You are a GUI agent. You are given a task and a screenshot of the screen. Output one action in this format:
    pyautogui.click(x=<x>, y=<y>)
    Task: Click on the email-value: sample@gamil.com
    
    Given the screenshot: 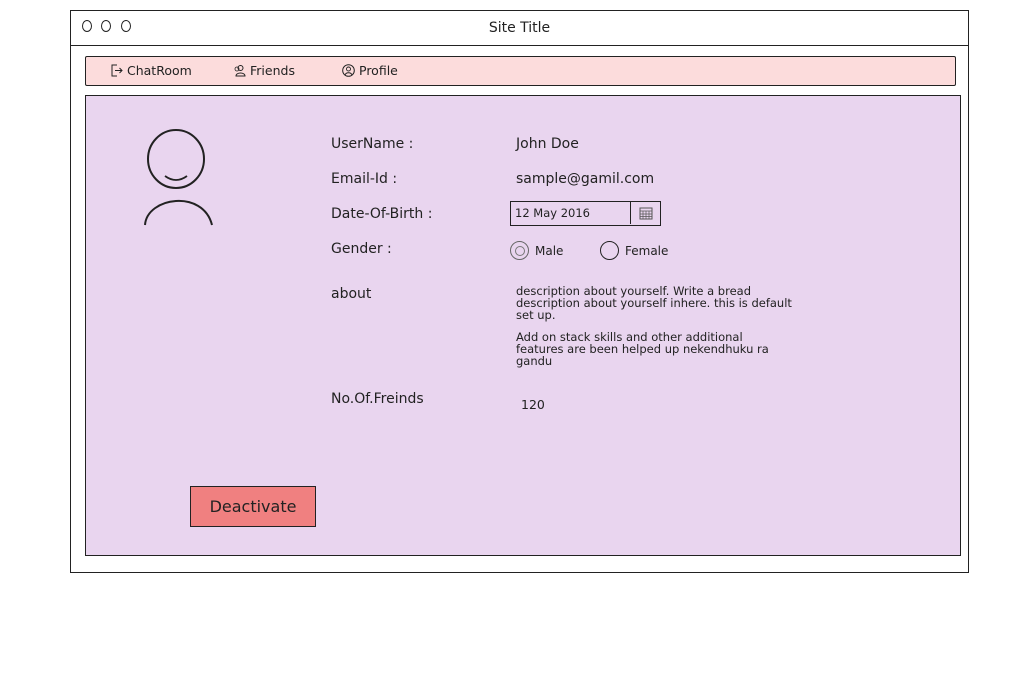 What is the action you would take?
    pyautogui.click(x=585, y=179)
    